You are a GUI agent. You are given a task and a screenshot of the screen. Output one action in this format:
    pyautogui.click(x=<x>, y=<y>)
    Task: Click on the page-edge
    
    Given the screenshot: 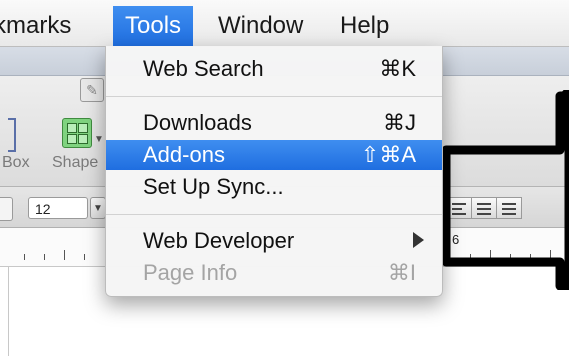 What is the action you would take?
    pyautogui.click(x=8, y=311)
    